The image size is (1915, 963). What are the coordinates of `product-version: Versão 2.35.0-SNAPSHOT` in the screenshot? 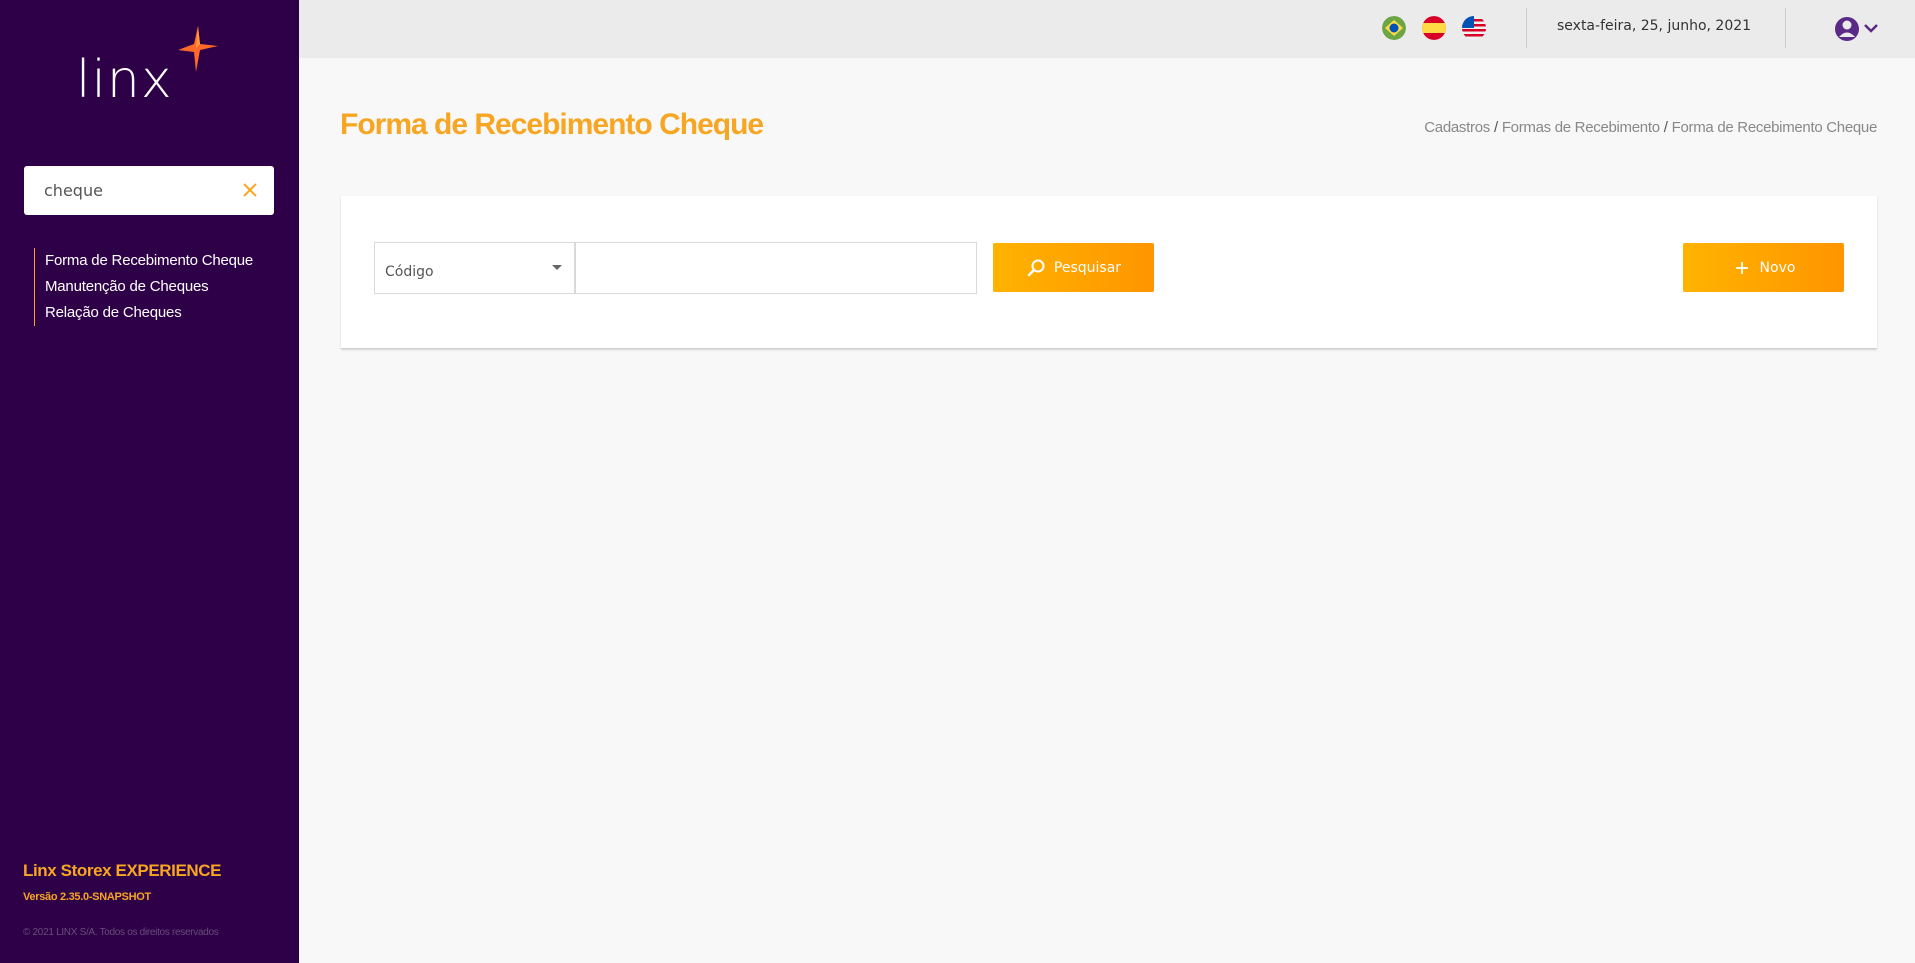 It's located at (87, 897).